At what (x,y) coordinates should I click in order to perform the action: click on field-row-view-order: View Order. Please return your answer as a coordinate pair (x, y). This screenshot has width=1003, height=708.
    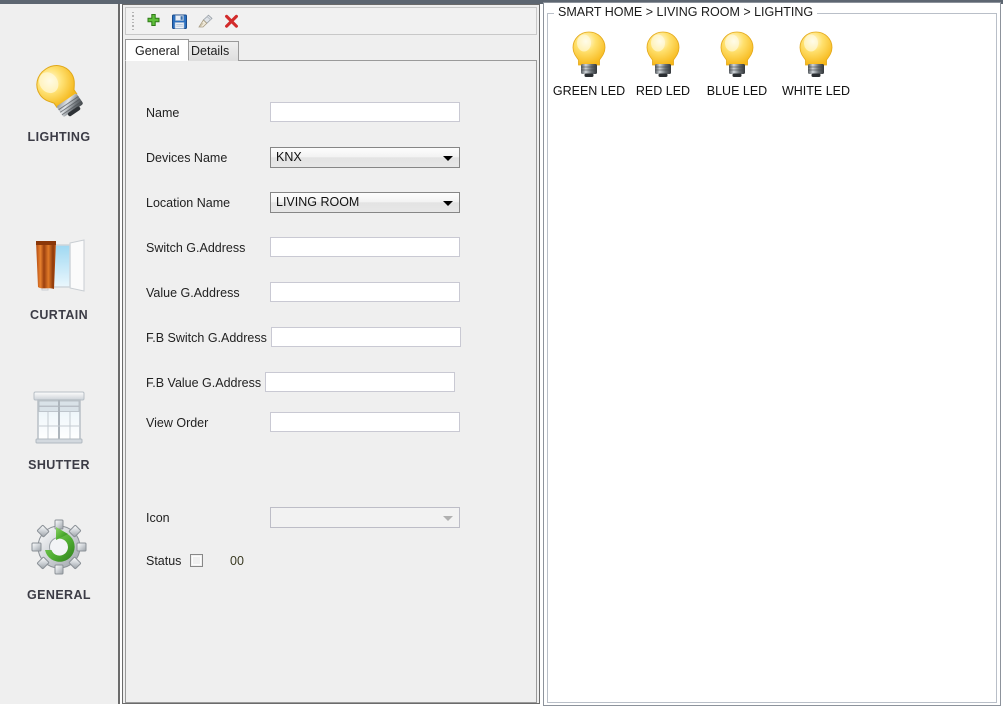
    Looking at the image, I should click on (331, 423).